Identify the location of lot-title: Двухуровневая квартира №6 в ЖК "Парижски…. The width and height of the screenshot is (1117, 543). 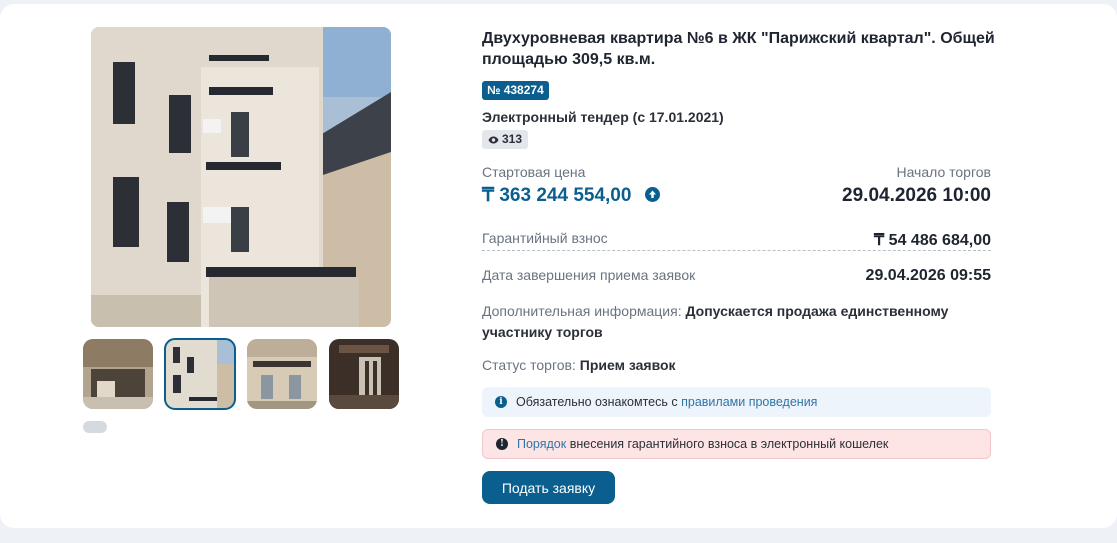
(738, 49).